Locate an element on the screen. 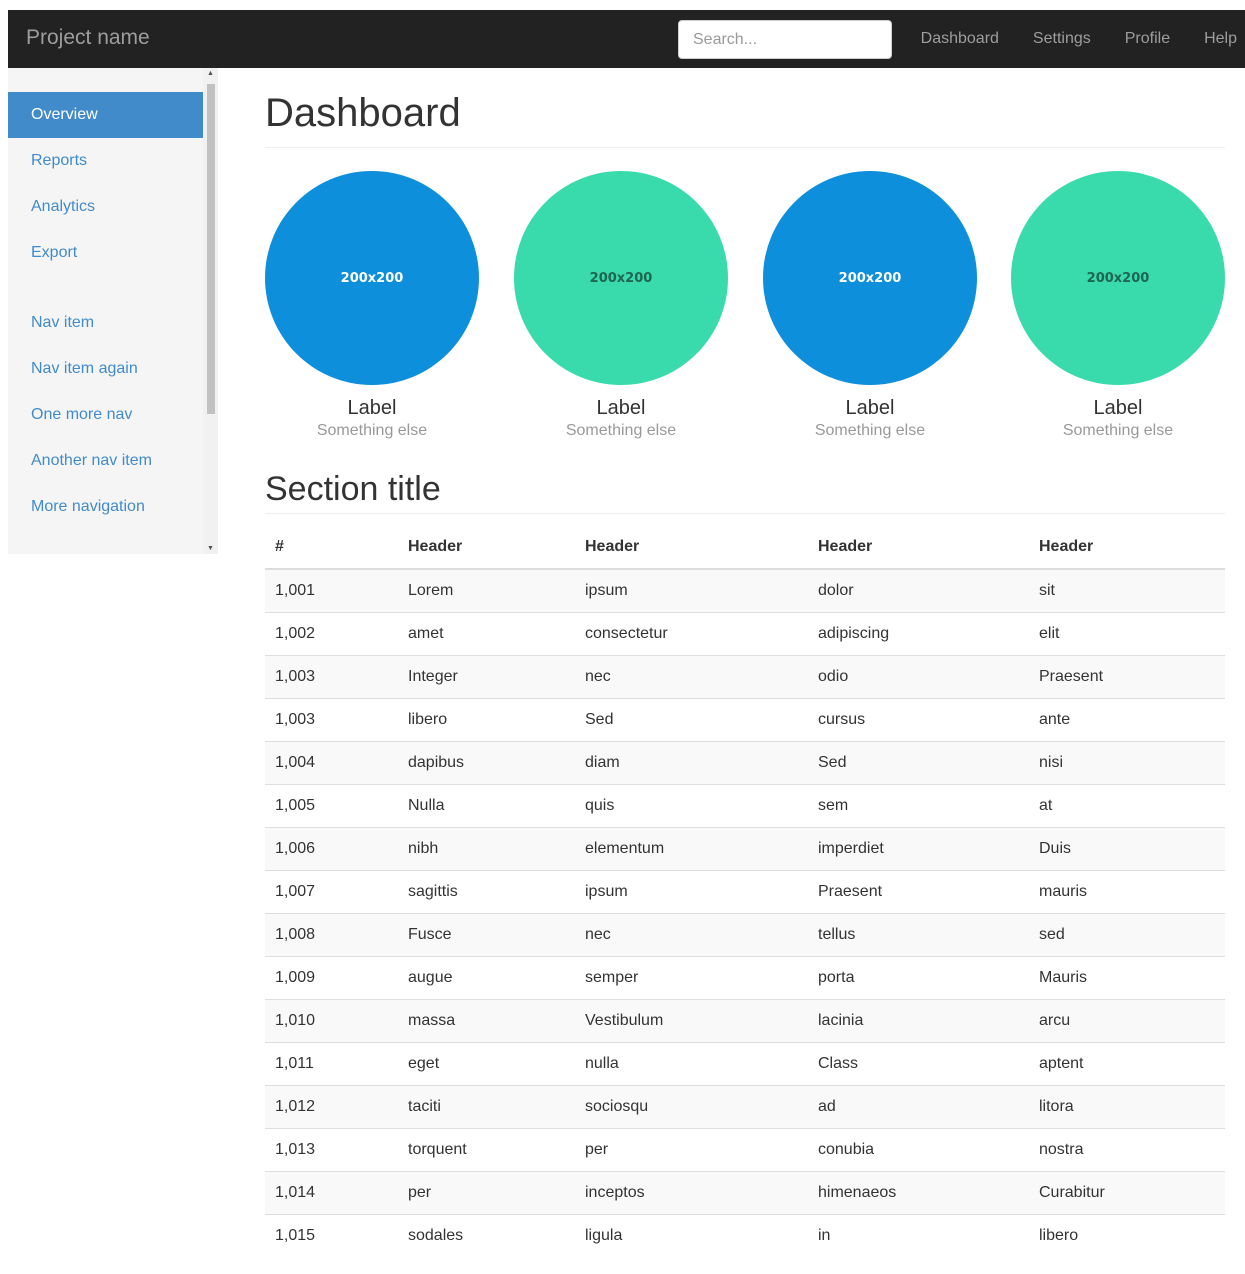  table-cell: taciti is located at coordinates (486, 1107).